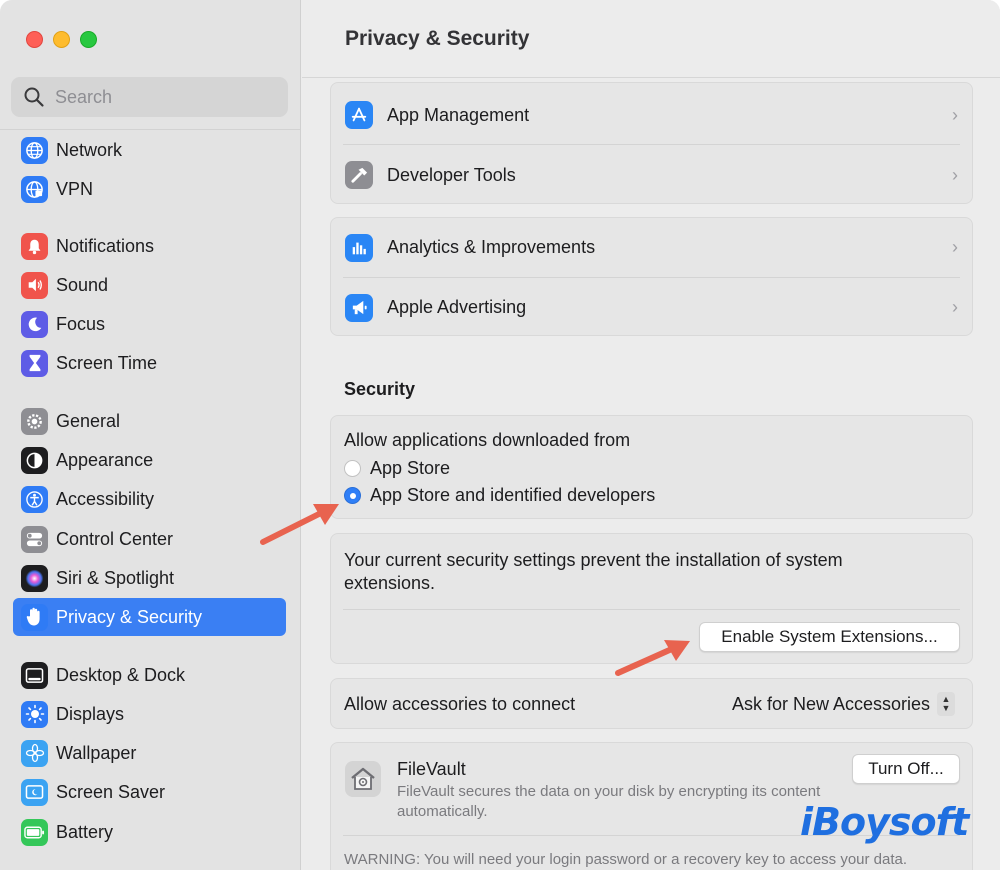 The height and width of the screenshot is (870, 1000). I want to click on radio-app-store-label: App Store, so click(410, 468).